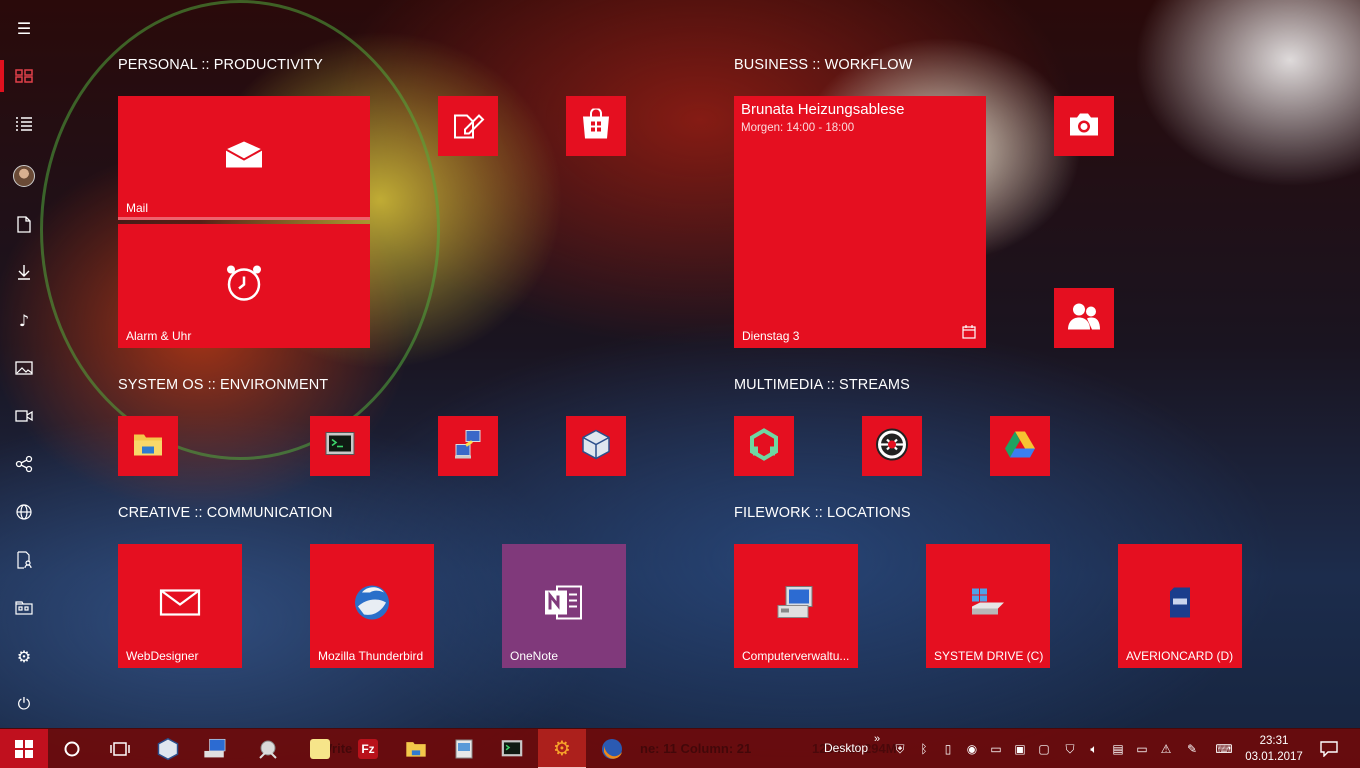 This screenshot has width=1360, height=768. Describe the element at coordinates (1070, 748) in the screenshot. I see `security-tray-icon: ⛉` at that location.